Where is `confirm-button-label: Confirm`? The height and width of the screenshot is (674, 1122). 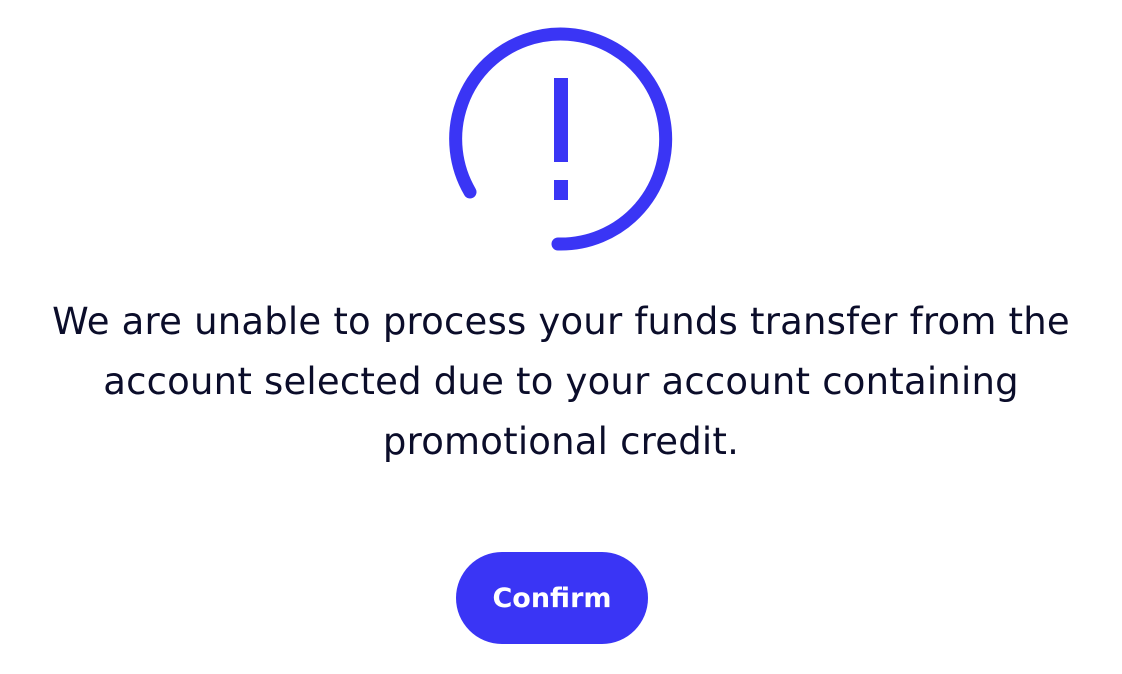 confirm-button-label: Confirm is located at coordinates (552, 598).